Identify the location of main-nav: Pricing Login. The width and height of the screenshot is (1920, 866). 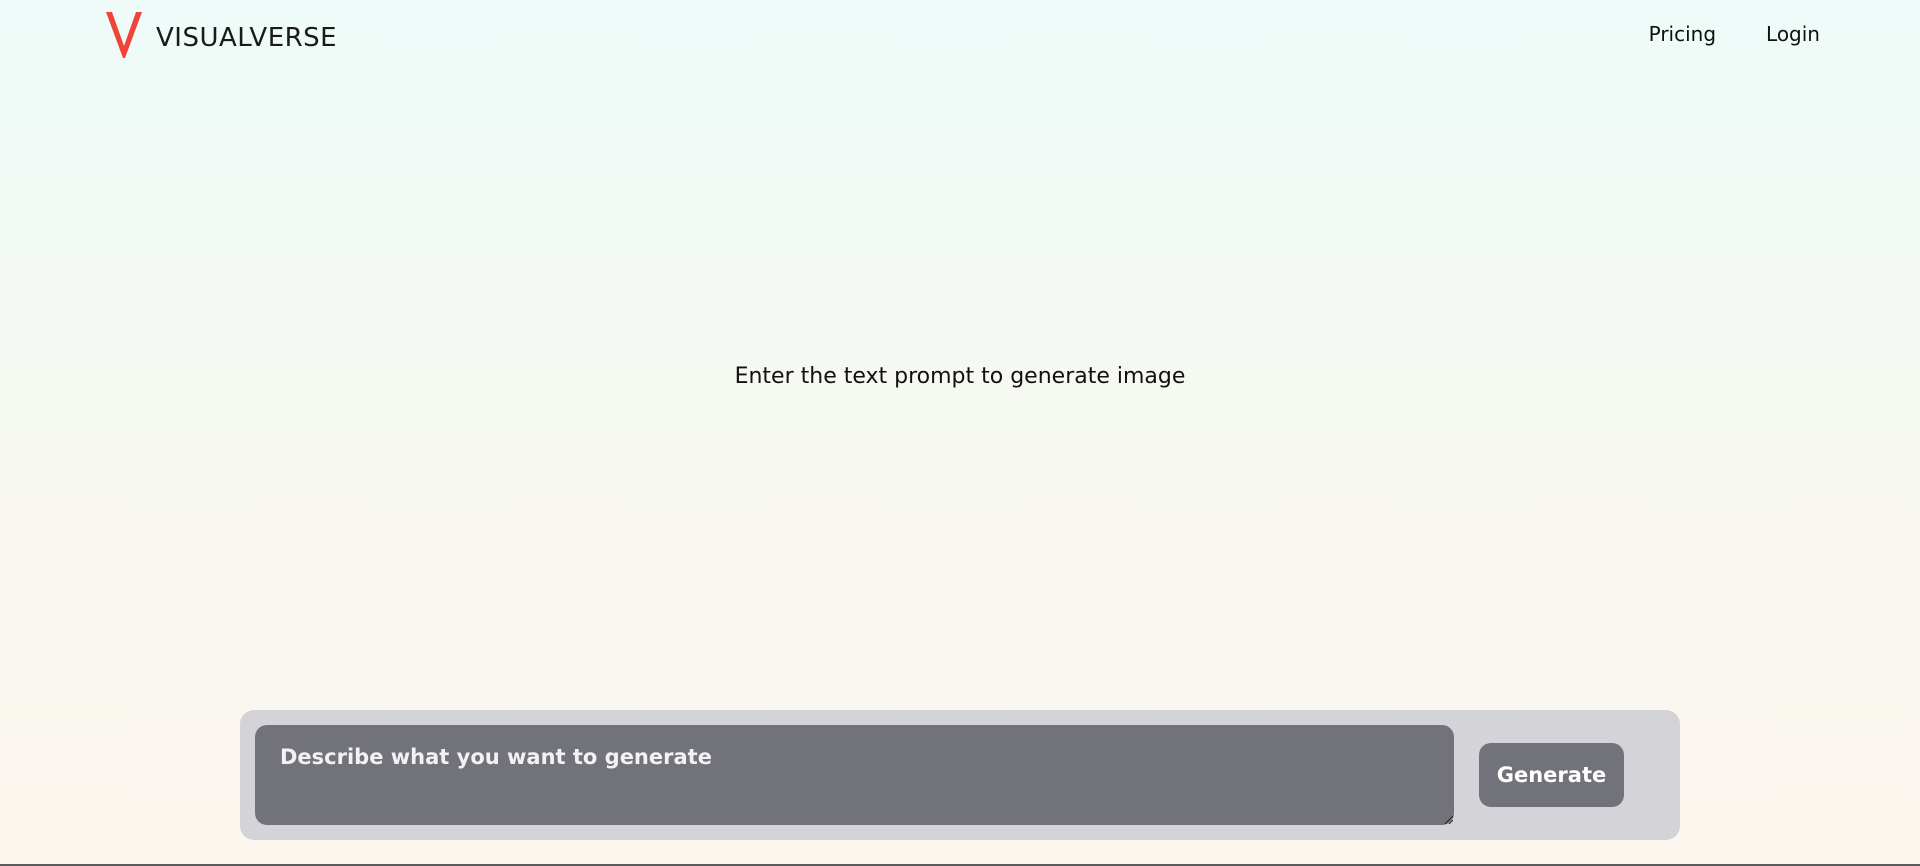
(1734, 34).